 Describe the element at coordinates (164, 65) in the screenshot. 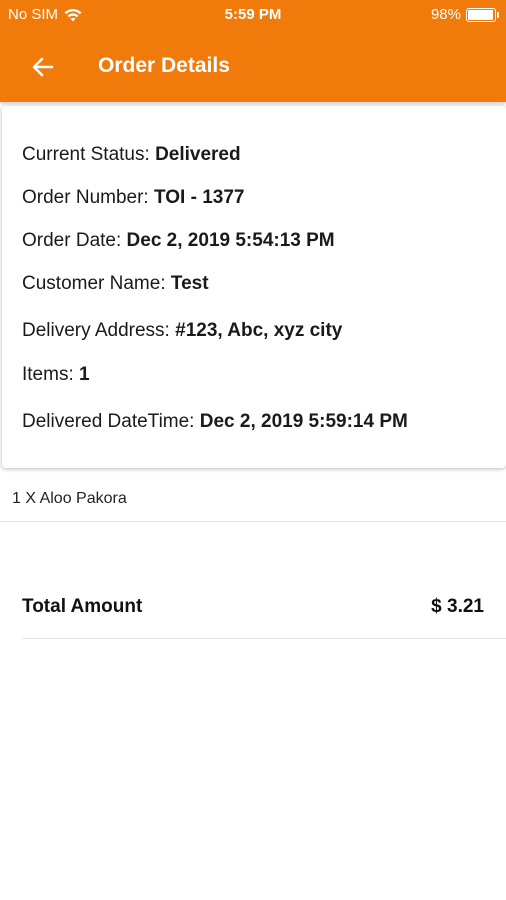

I see `page-title: Order Details` at that location.